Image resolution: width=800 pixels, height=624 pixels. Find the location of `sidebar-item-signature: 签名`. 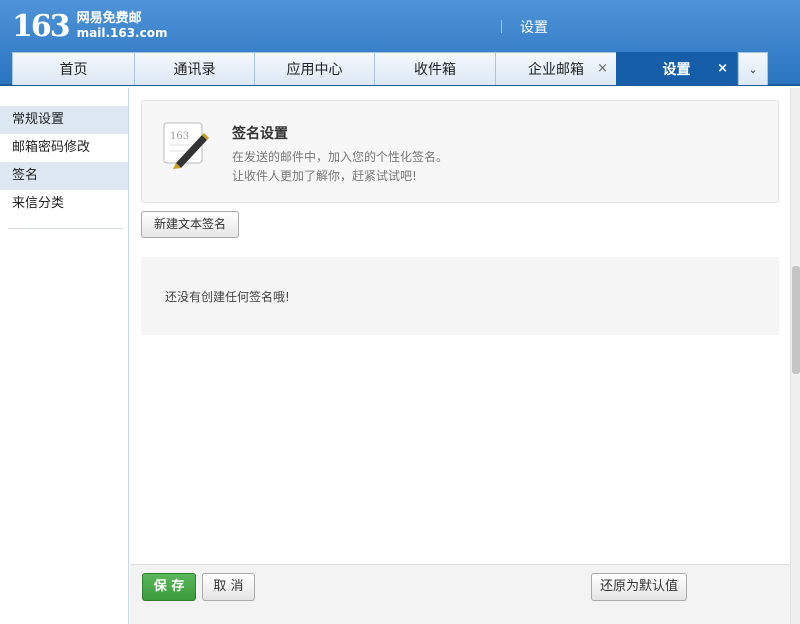

sidebar-item-signature: 签名 is located at coordinates (64, 176).